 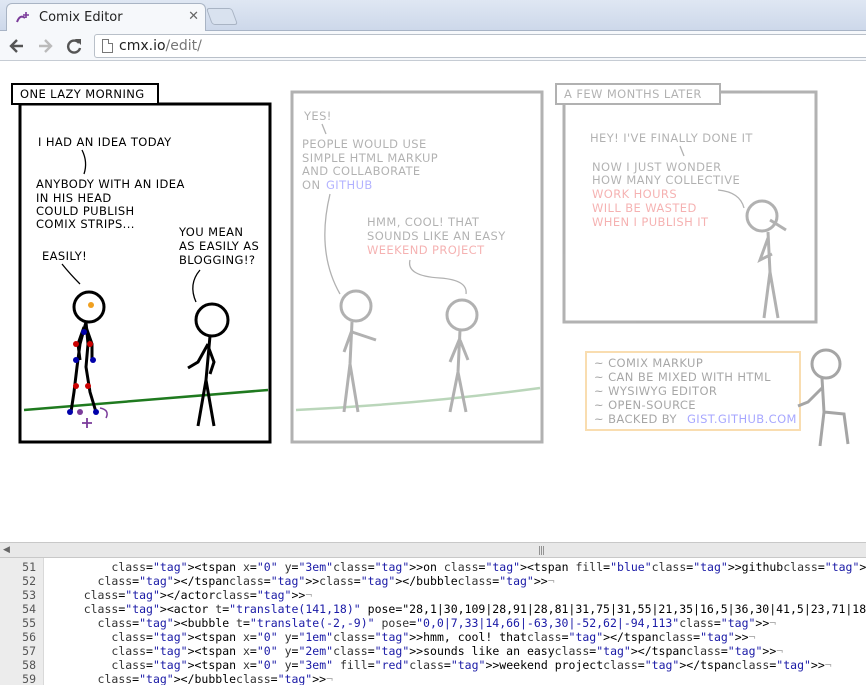 I want to click on panel-2-line: AND COLLABORATE, so click(x=361, y=171).